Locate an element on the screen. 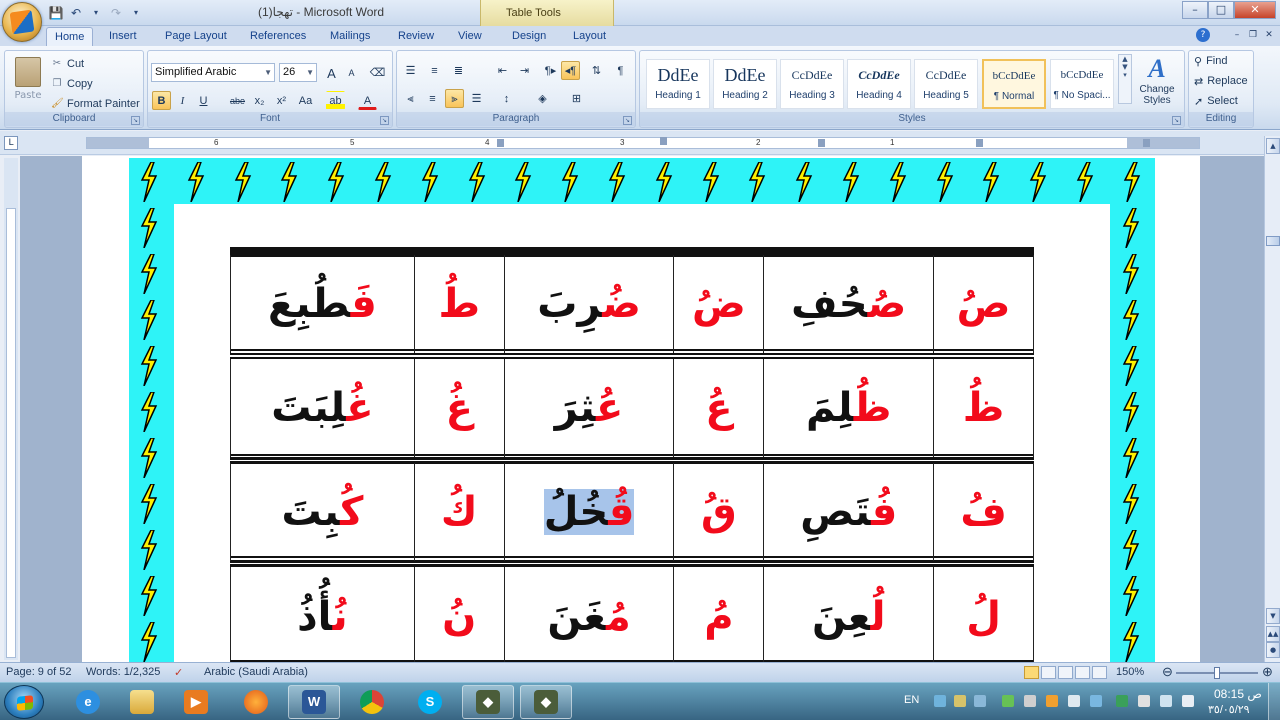 This screenshot has width=1280, height=720. word-count: Words: 1/2,325 is located at coordinates (123, 672).